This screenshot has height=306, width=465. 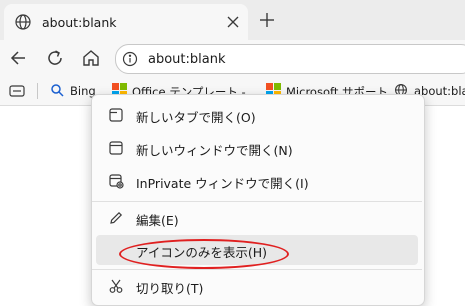 I want to click on menu-item-label: 編集(E), so click(x=157, y=220).